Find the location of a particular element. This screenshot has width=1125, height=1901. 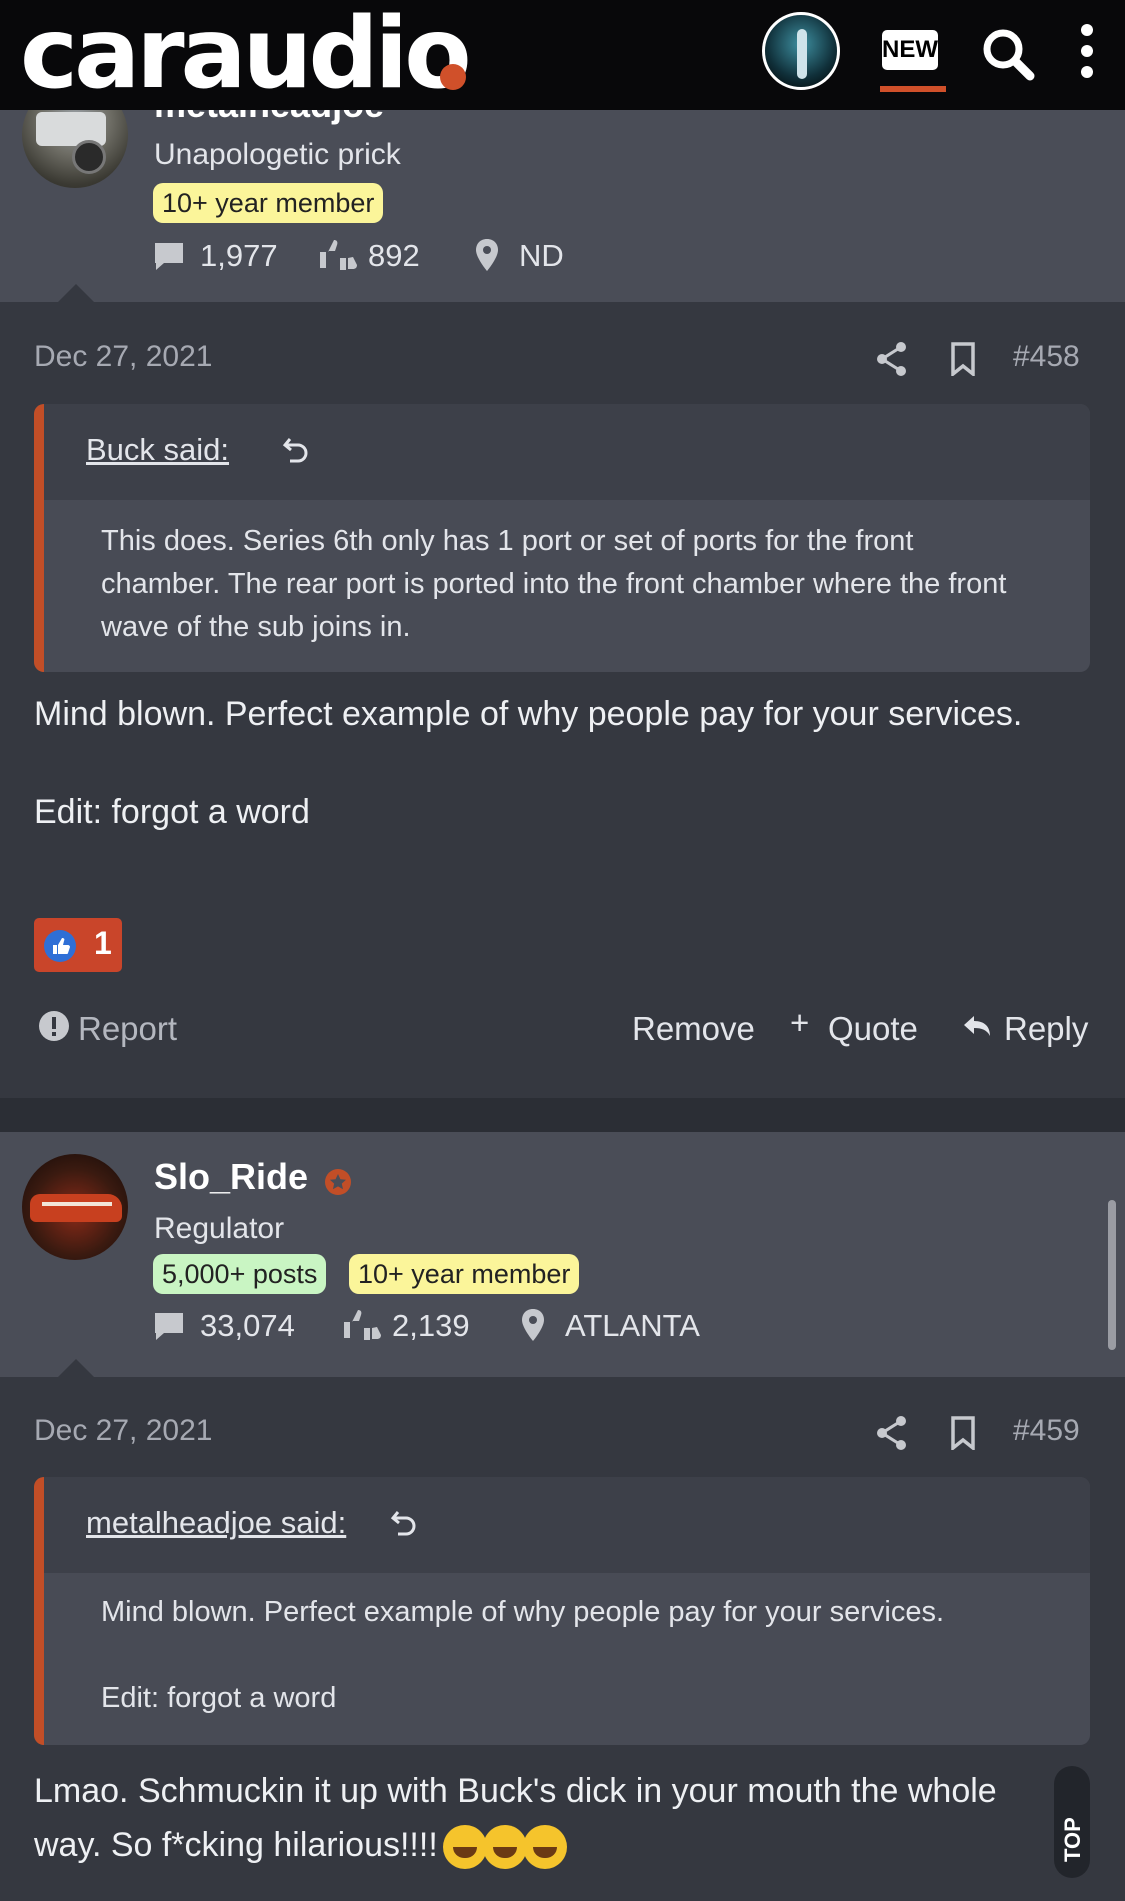

quote-edit-line: Edit: forgot a word is located at coordinates (219, 1698).